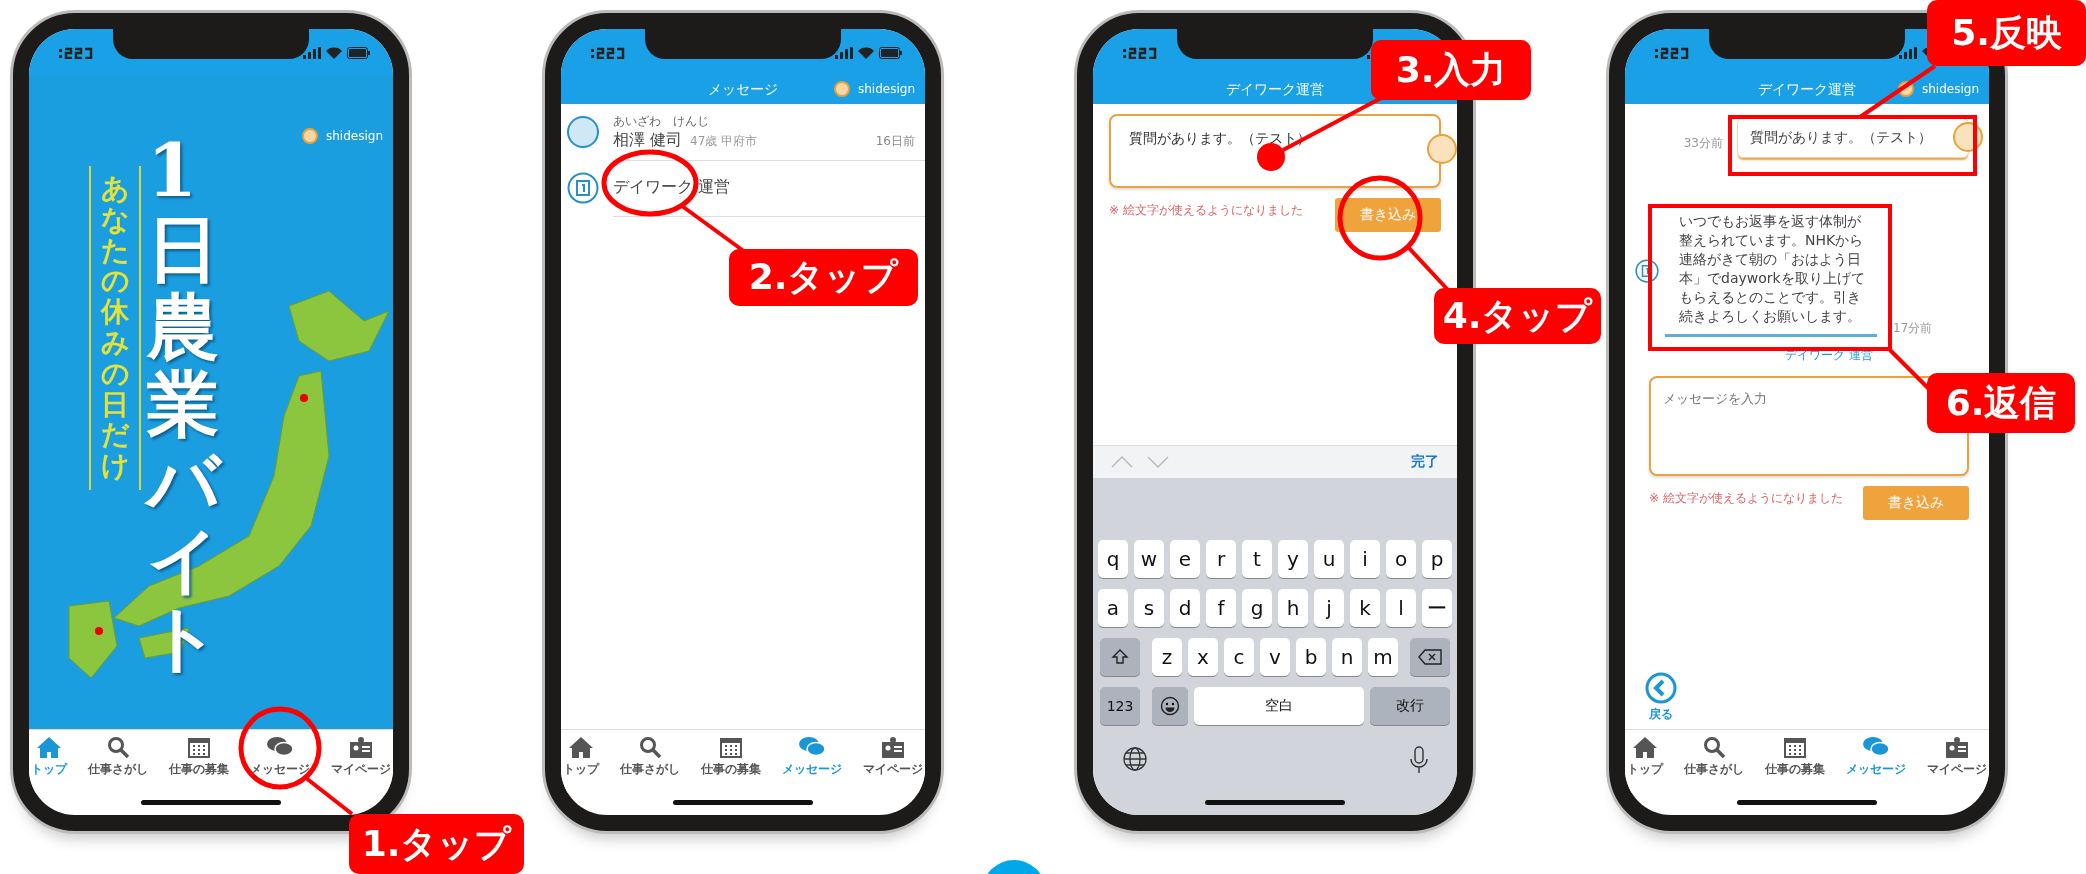  Describe the element at coordinates (1113, 608) in the screenshot. I see `keyboard-key: a` at that location.